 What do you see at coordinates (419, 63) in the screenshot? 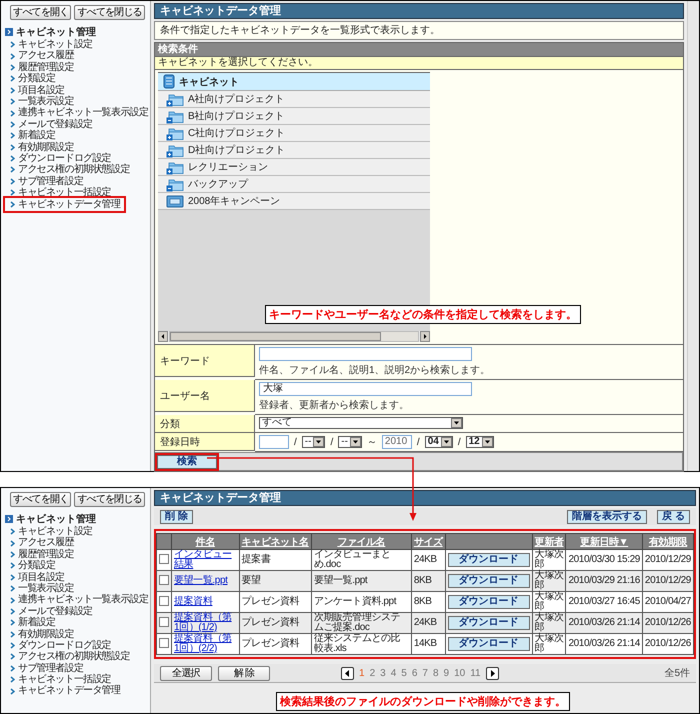
I see `notice-text: キャビネットを選択してください。` at bounding box center [419, 63].